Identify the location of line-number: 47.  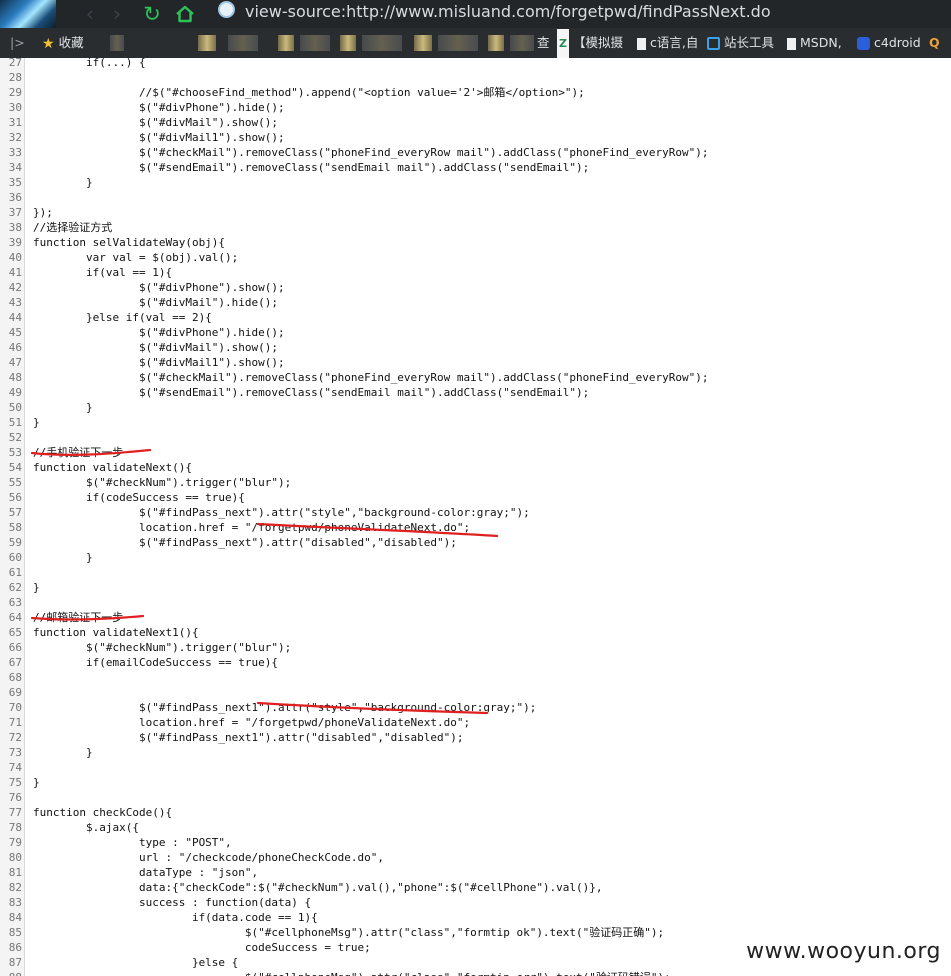
(15, 362).